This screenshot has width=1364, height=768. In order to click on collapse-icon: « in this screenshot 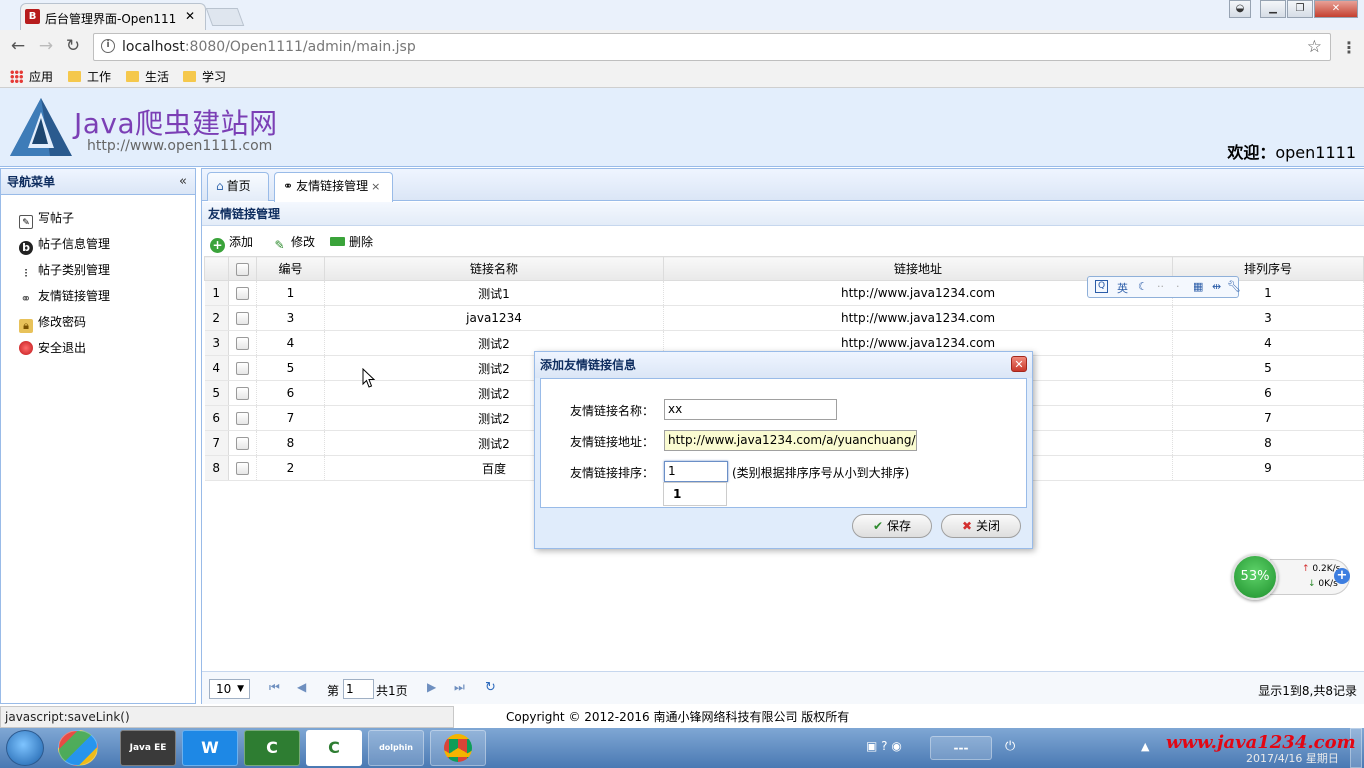, I will do `click(183, 182)`.